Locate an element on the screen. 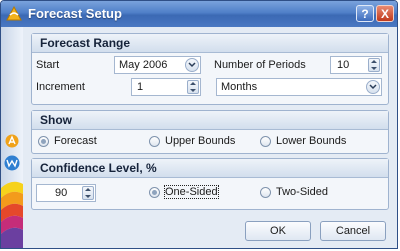 This screenshot has height=251, width=400. number-of-periods-stepper: 10 is located at coordinates (356, 65).